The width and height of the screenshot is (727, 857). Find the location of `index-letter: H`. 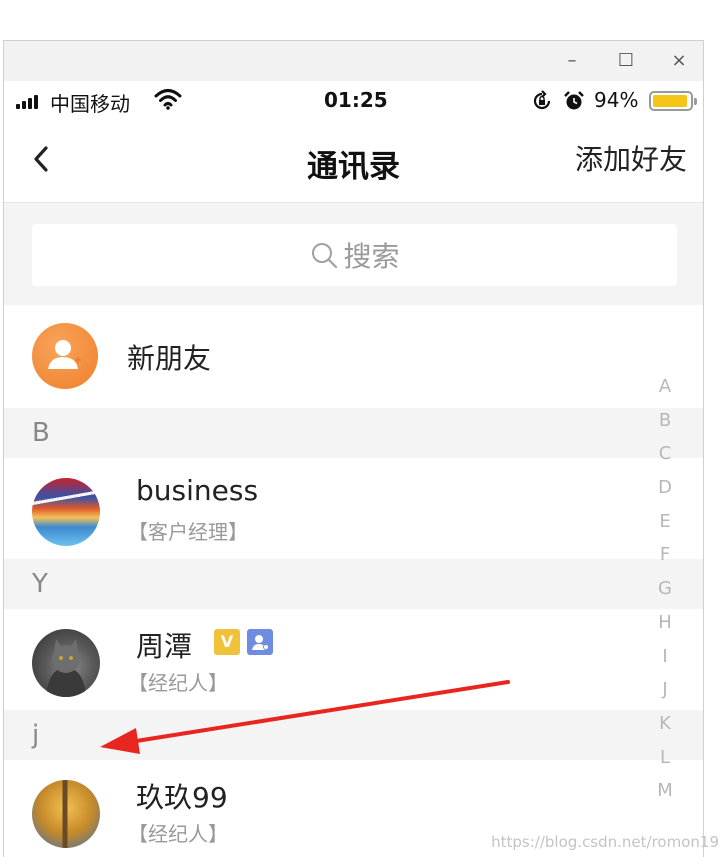

index-letter: H is located at coordinates (665, 623).